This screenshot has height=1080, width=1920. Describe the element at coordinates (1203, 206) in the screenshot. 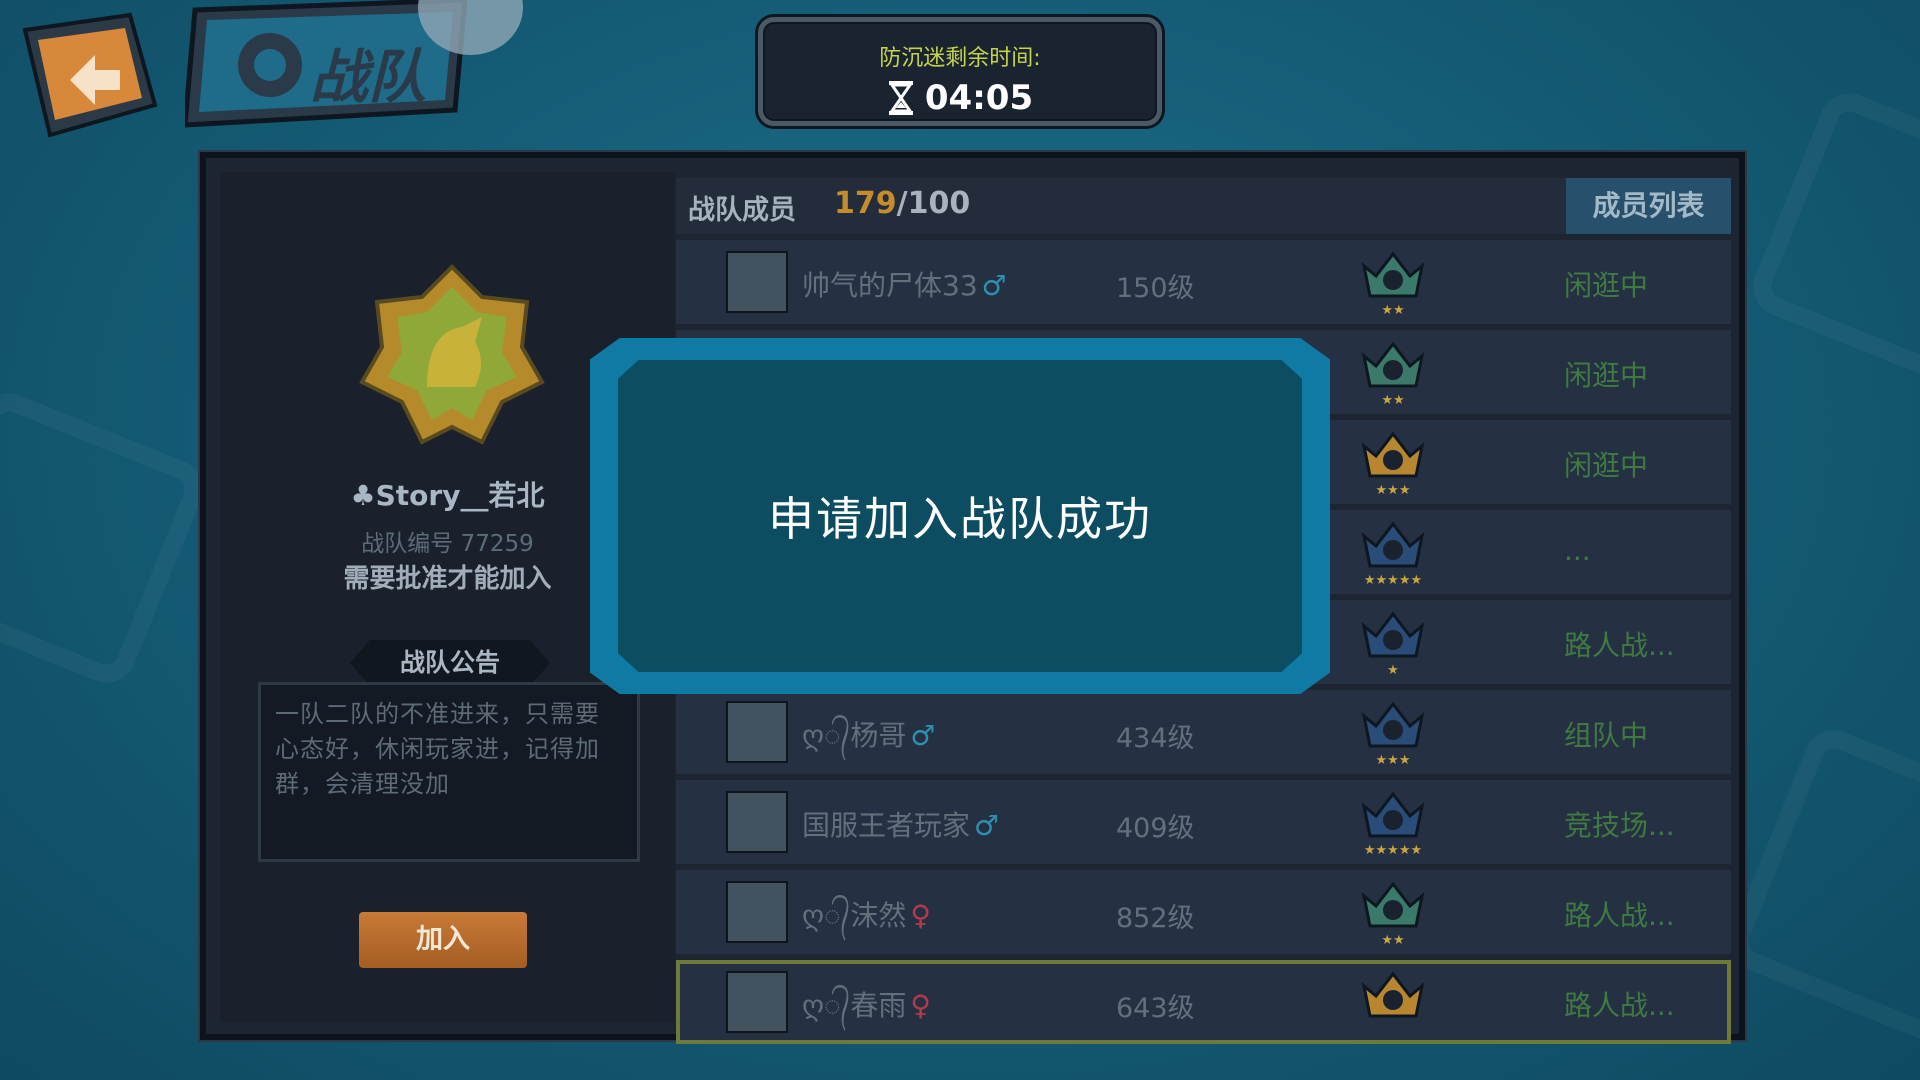

I see `members-header: 战队成员 179/100 成员列表` at that location.